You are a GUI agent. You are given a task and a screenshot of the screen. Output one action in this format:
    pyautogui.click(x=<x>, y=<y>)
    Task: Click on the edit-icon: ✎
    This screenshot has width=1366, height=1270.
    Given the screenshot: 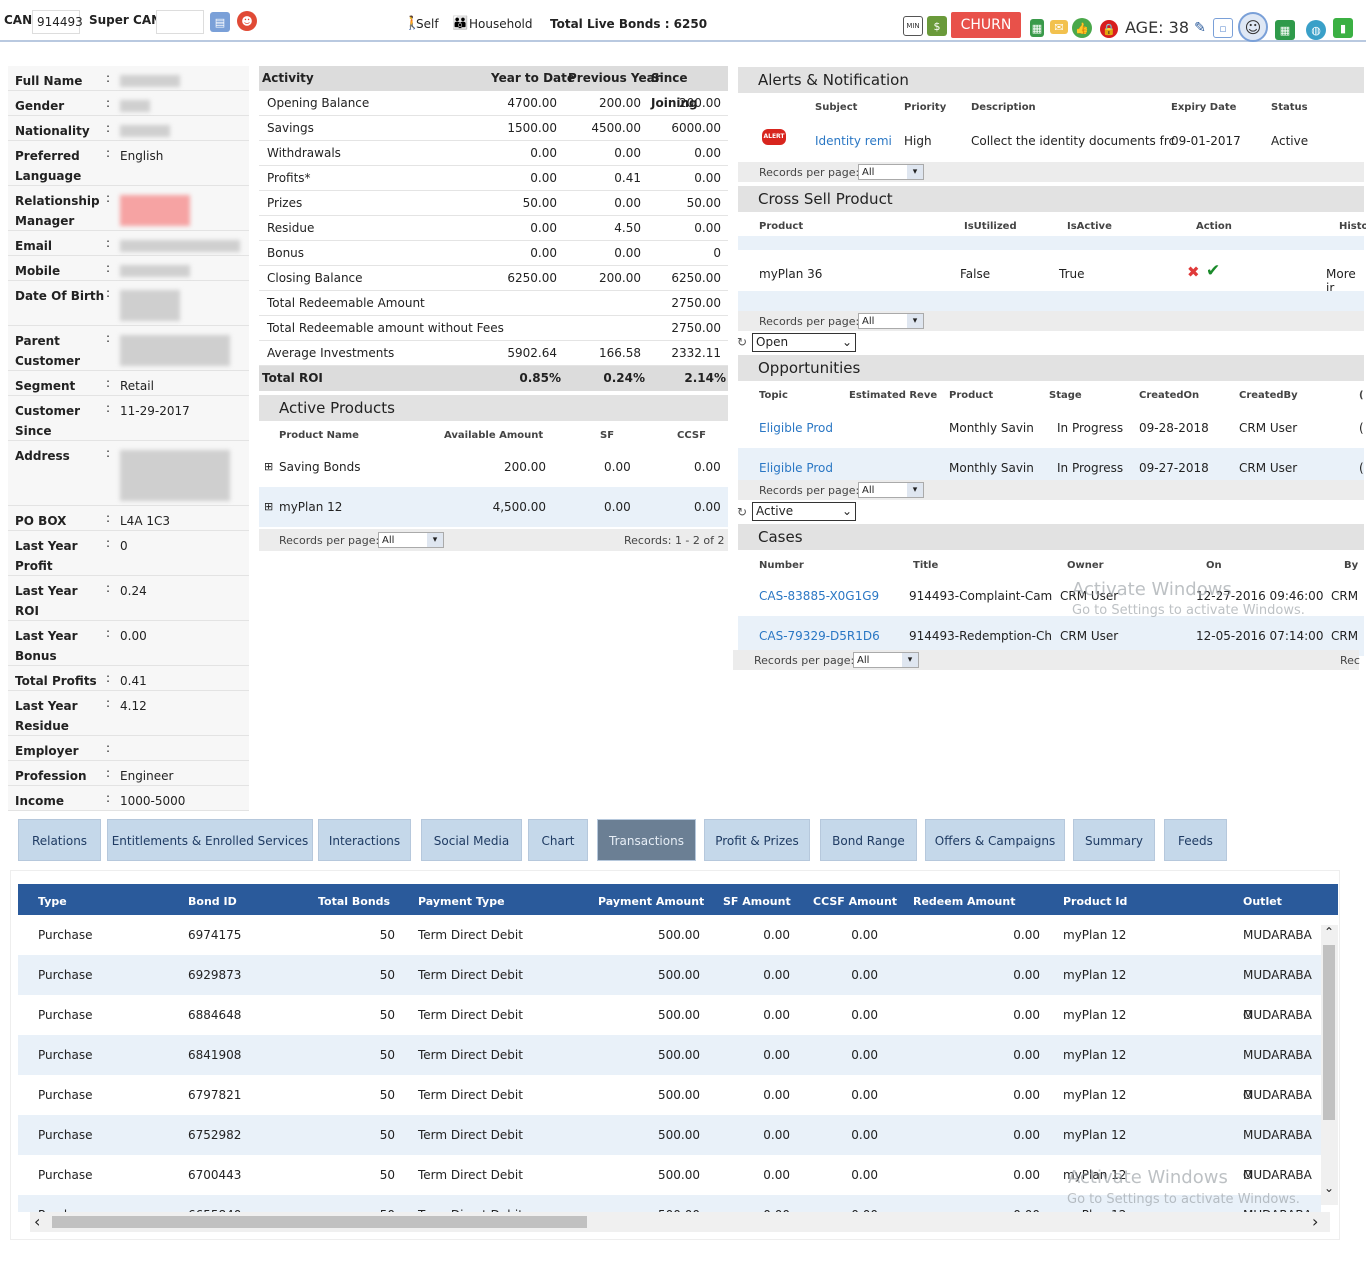 What is the action you would take?
    pyautogui.click(x=1200, y=28)
    